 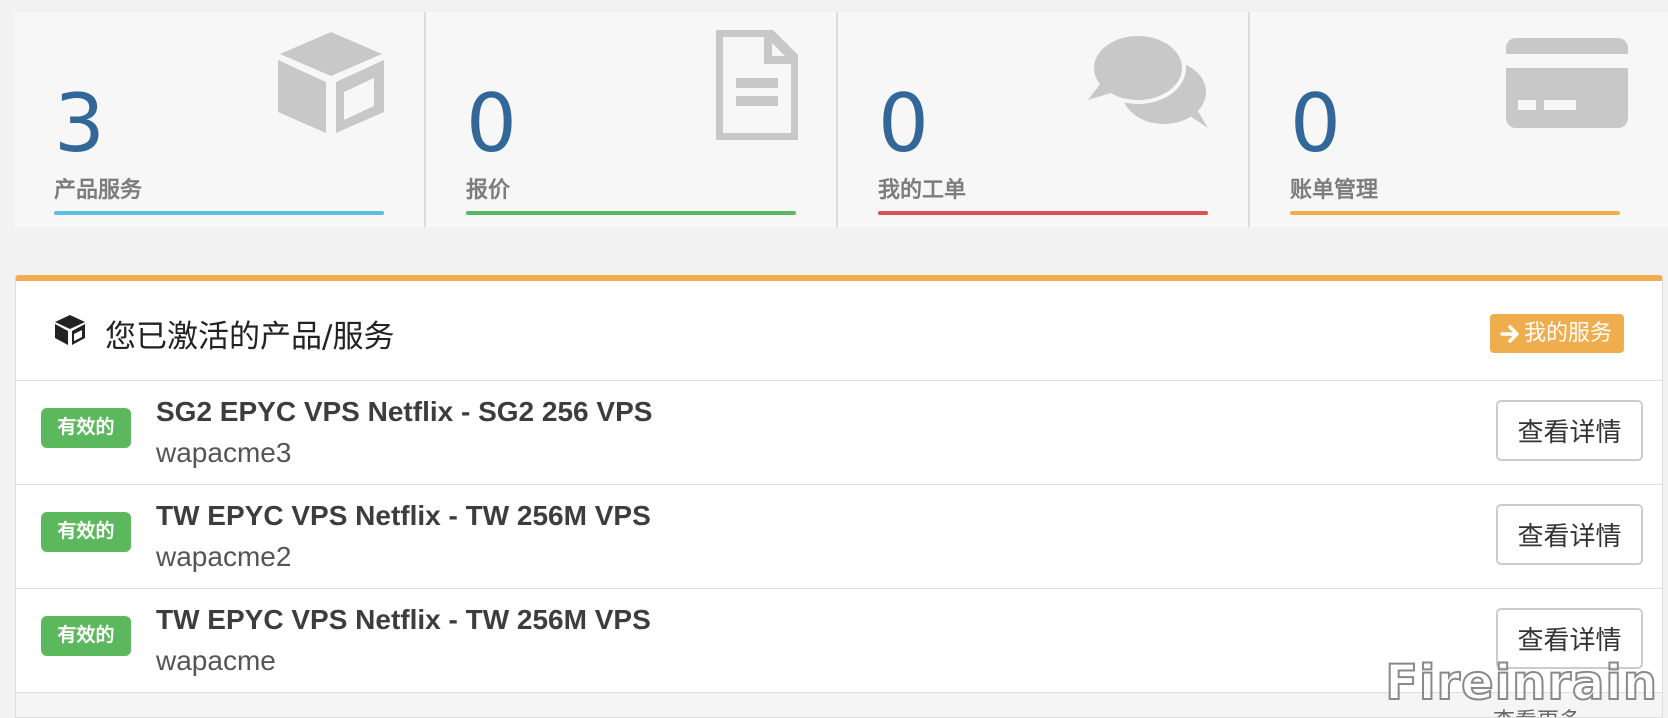 What do you see at coordinates (1521, 683) in the screenshot?
I see `watermark: Fireinrain` at bounding box center [1521, 683].